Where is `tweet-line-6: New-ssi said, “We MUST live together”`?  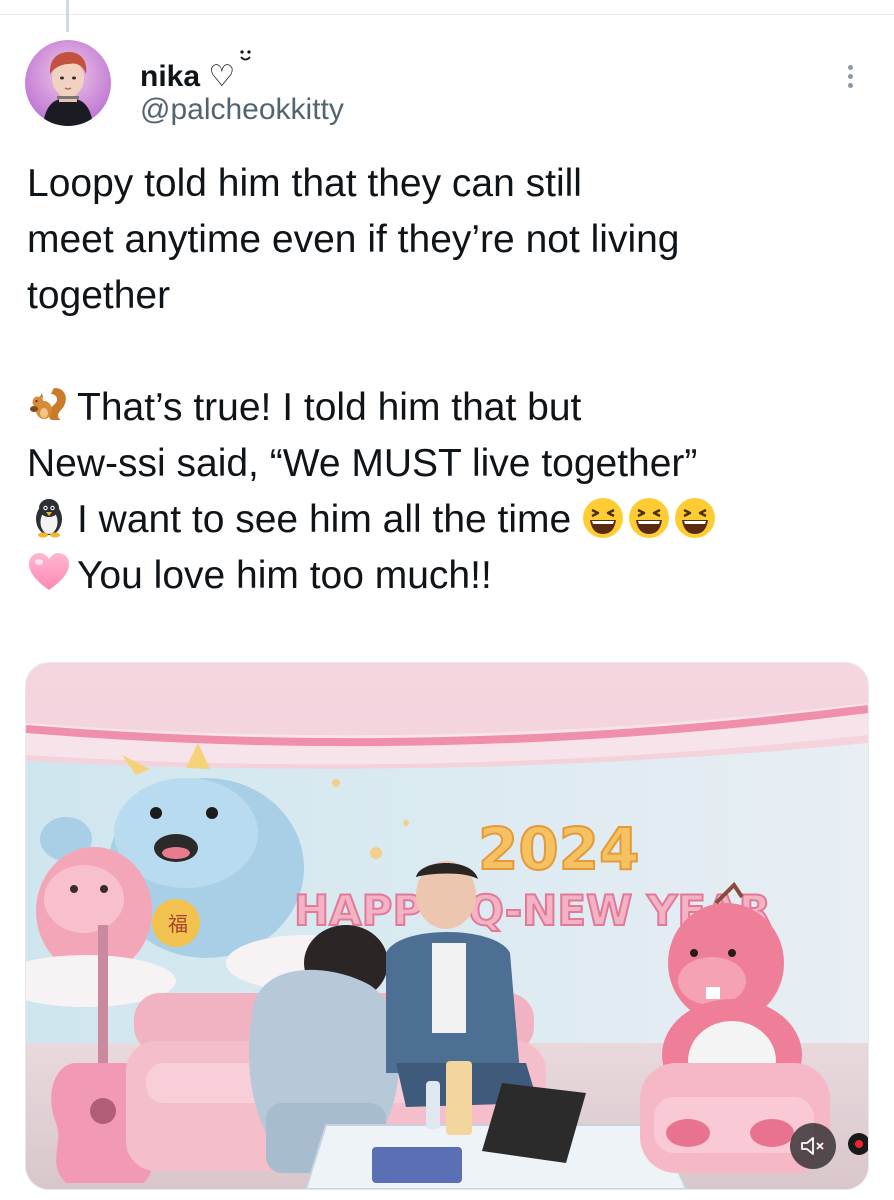 tweet-line-6: New-ssi said, “We MUST live together” is located at coordinates (362, 463).